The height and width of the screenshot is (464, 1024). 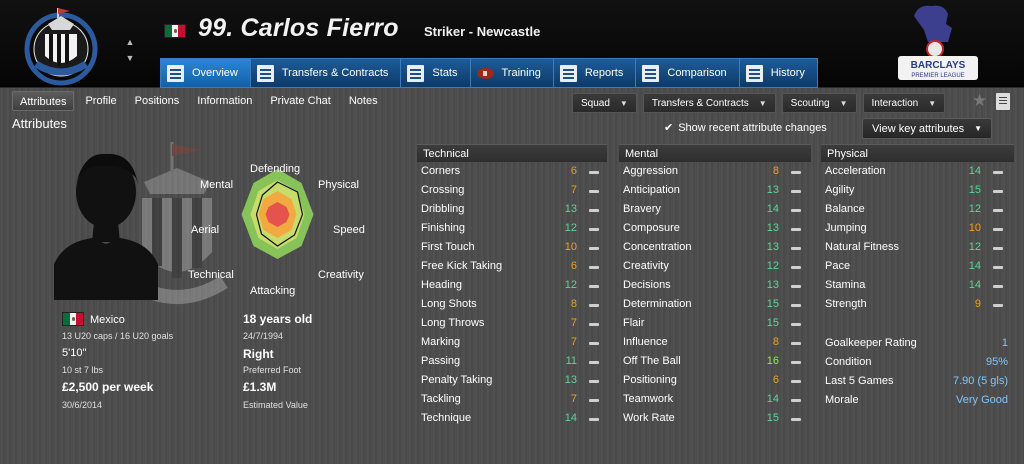 What do you see at coordinates (512, 247) in the screenshot?
I see `attribute-row: First Touch 10` at bounding box center [512, 247].